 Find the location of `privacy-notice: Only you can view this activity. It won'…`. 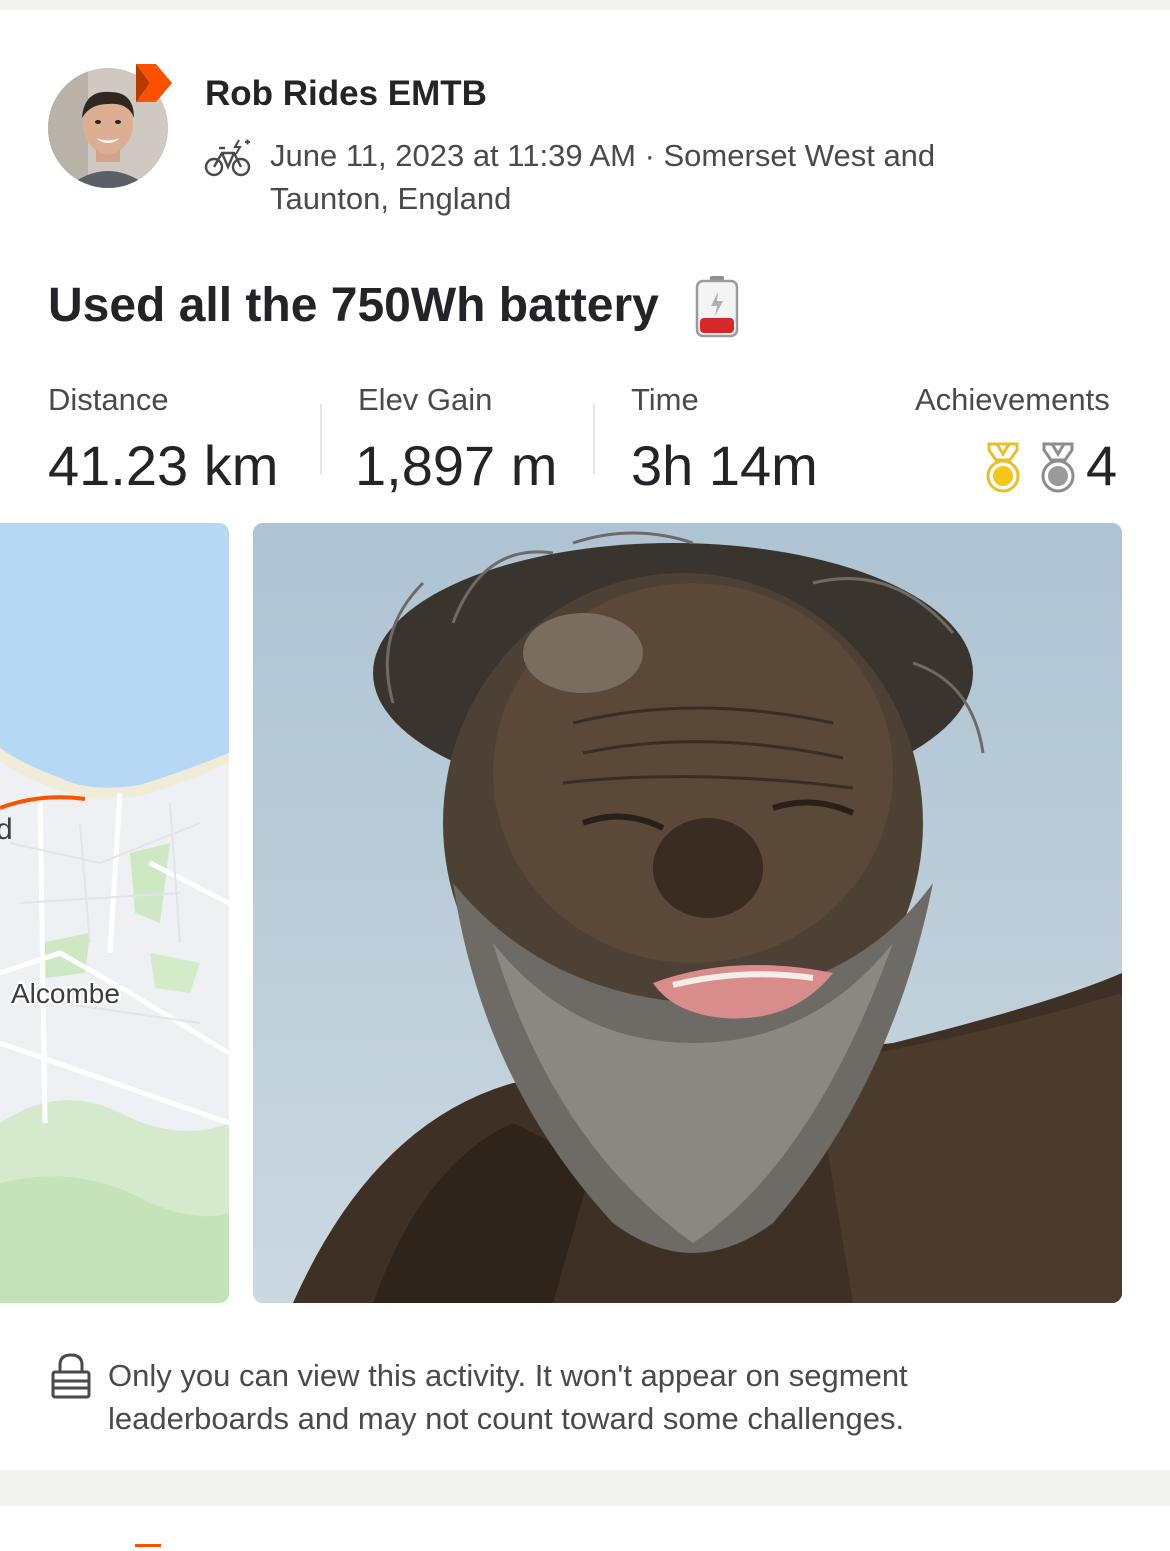

privacy-notice: Only you can view this activity. It won'… is located at coordinates (508, 1397).